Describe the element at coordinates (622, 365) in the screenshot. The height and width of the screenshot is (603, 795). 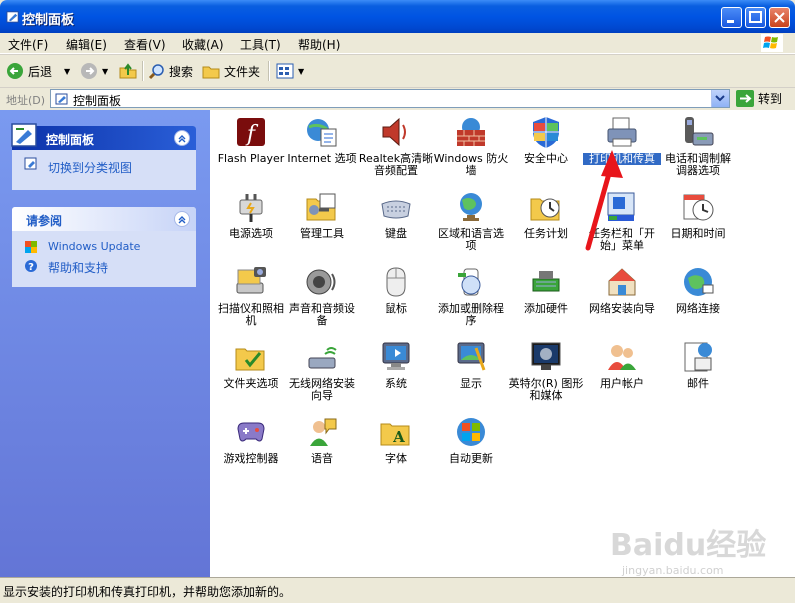
I see `control-panel-item: 用户帐户` at that location.